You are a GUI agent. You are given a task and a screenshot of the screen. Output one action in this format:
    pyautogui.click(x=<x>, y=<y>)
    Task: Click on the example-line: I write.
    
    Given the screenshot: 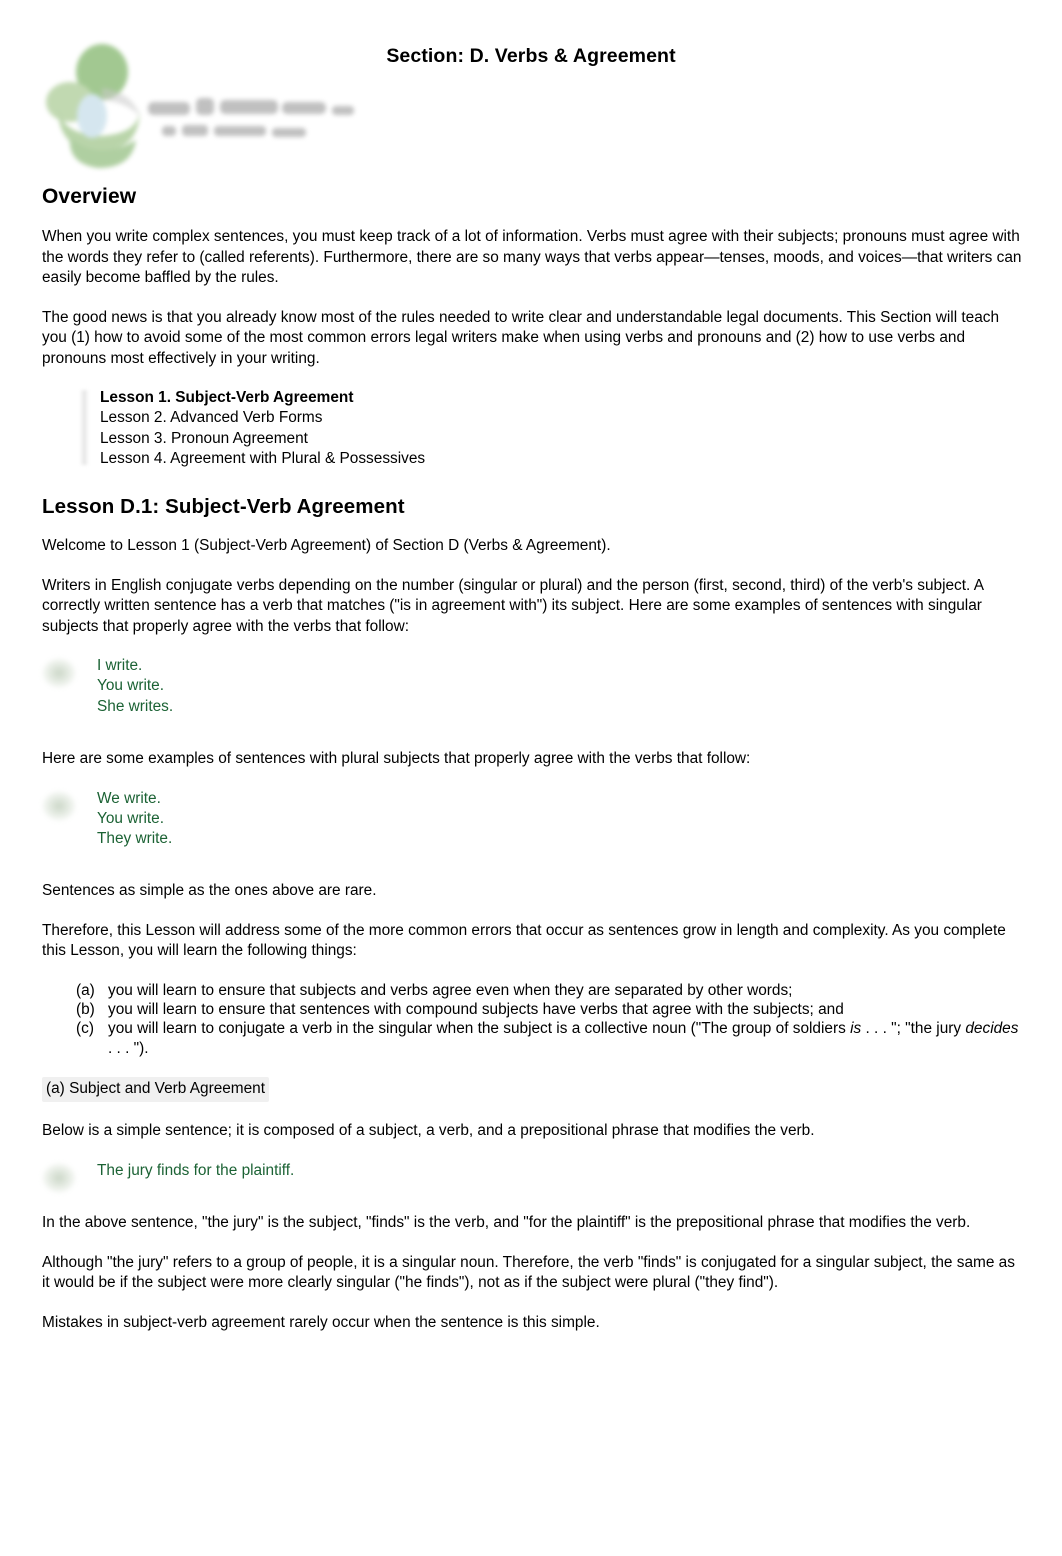 What is the action you would take?
    pyautogui.click(x=120, y=666)
    